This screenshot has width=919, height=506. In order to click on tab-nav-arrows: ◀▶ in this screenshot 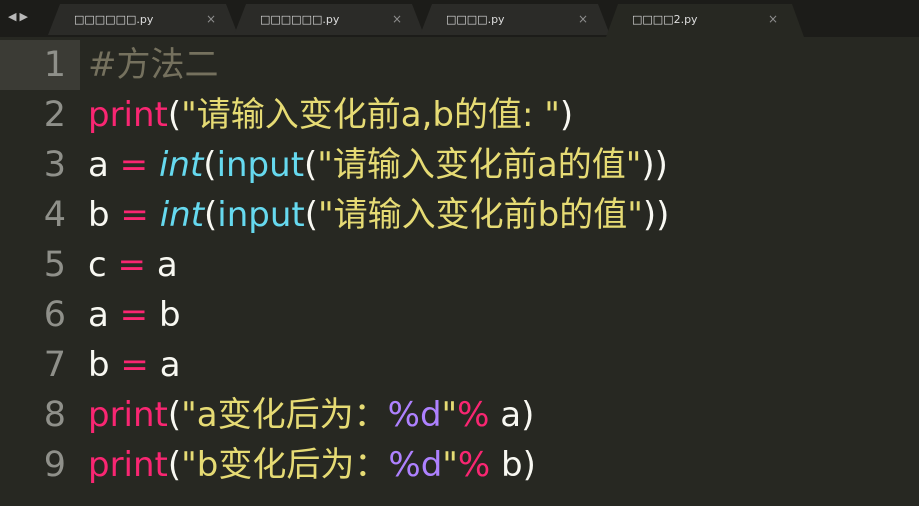, I will do `click(19, 16)`.